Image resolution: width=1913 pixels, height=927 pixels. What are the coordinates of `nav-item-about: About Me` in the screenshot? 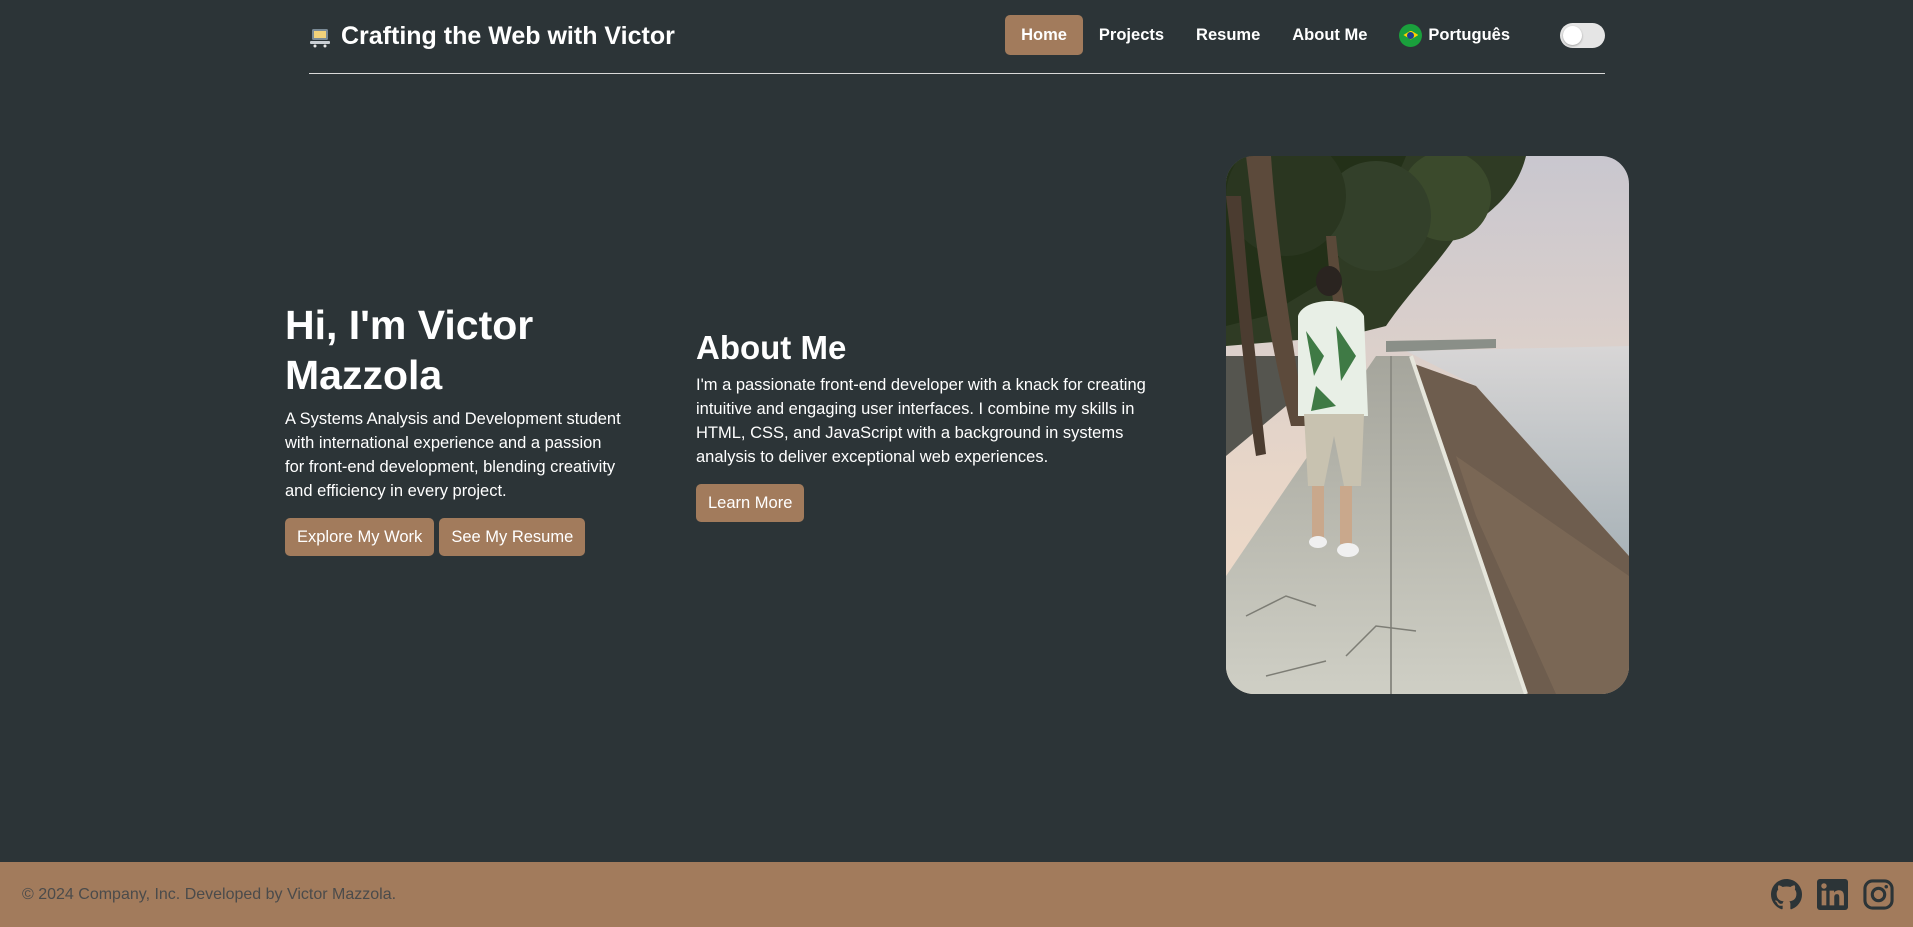 It's located at (1329, 35).